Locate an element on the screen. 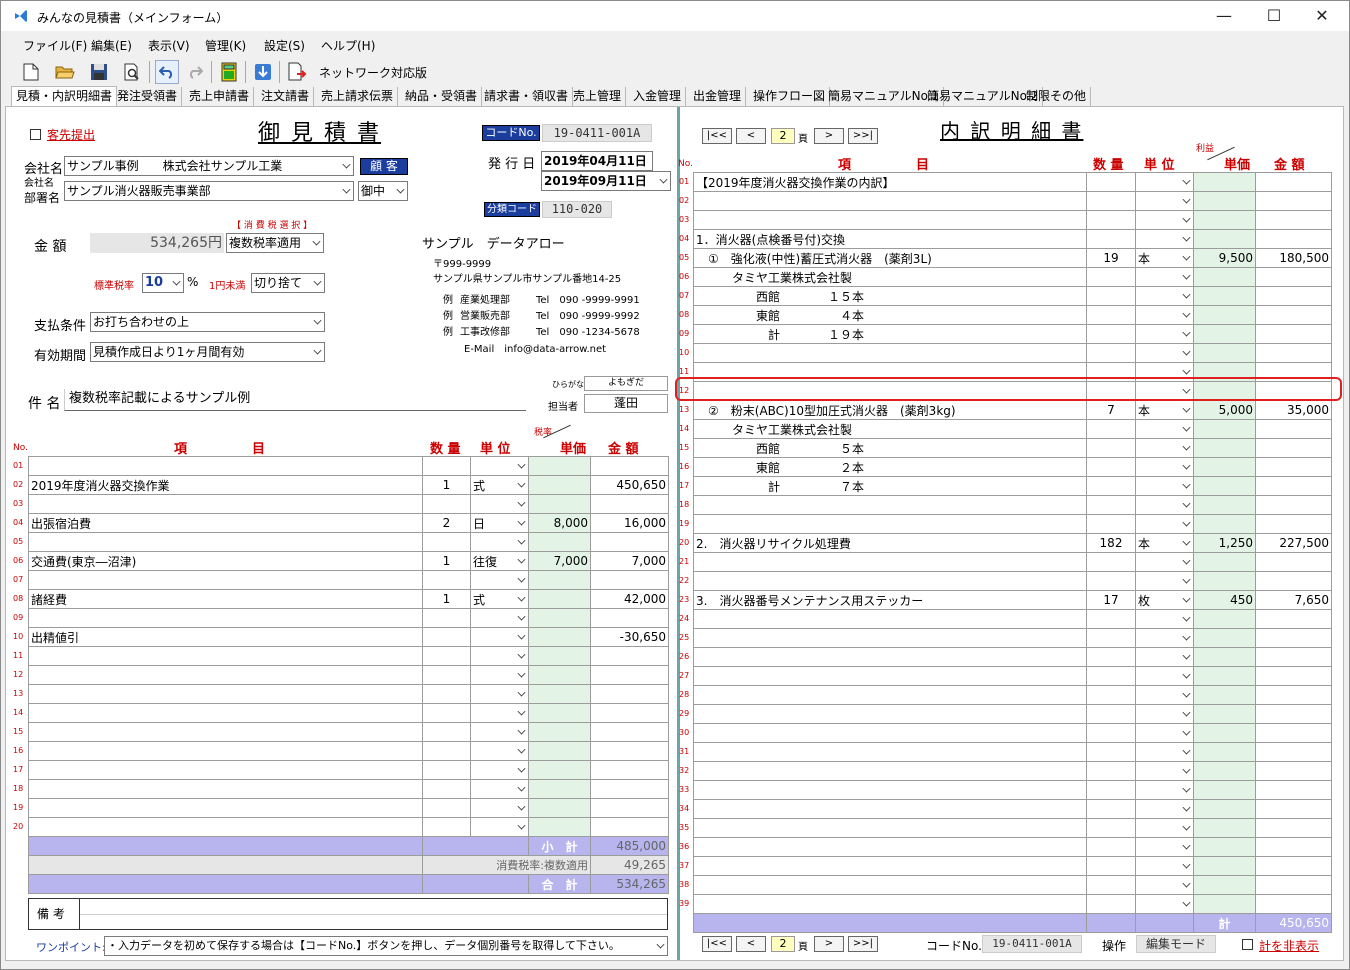  item-cell: 1．消火器(点検番号付)交換 is located at coordinates (890, 239).